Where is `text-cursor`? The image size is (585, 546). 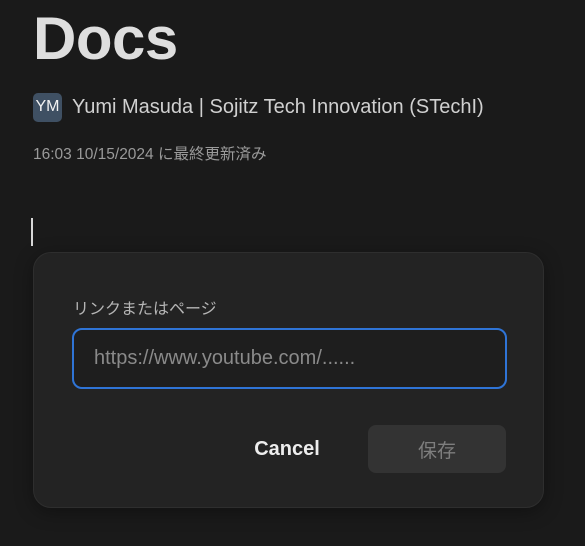
text-cursor is located at coordinates (32, 232).